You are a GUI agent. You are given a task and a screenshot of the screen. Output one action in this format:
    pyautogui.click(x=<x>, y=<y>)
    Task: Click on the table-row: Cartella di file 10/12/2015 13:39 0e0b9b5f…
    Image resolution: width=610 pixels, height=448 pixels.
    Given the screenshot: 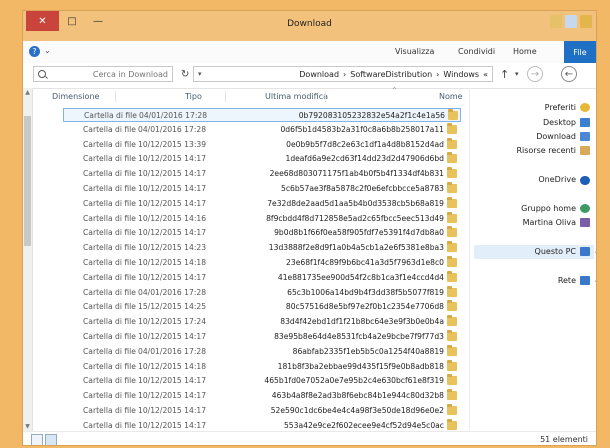 What is the action you would take?
    pyautogui.click(x=262, y=144)
    